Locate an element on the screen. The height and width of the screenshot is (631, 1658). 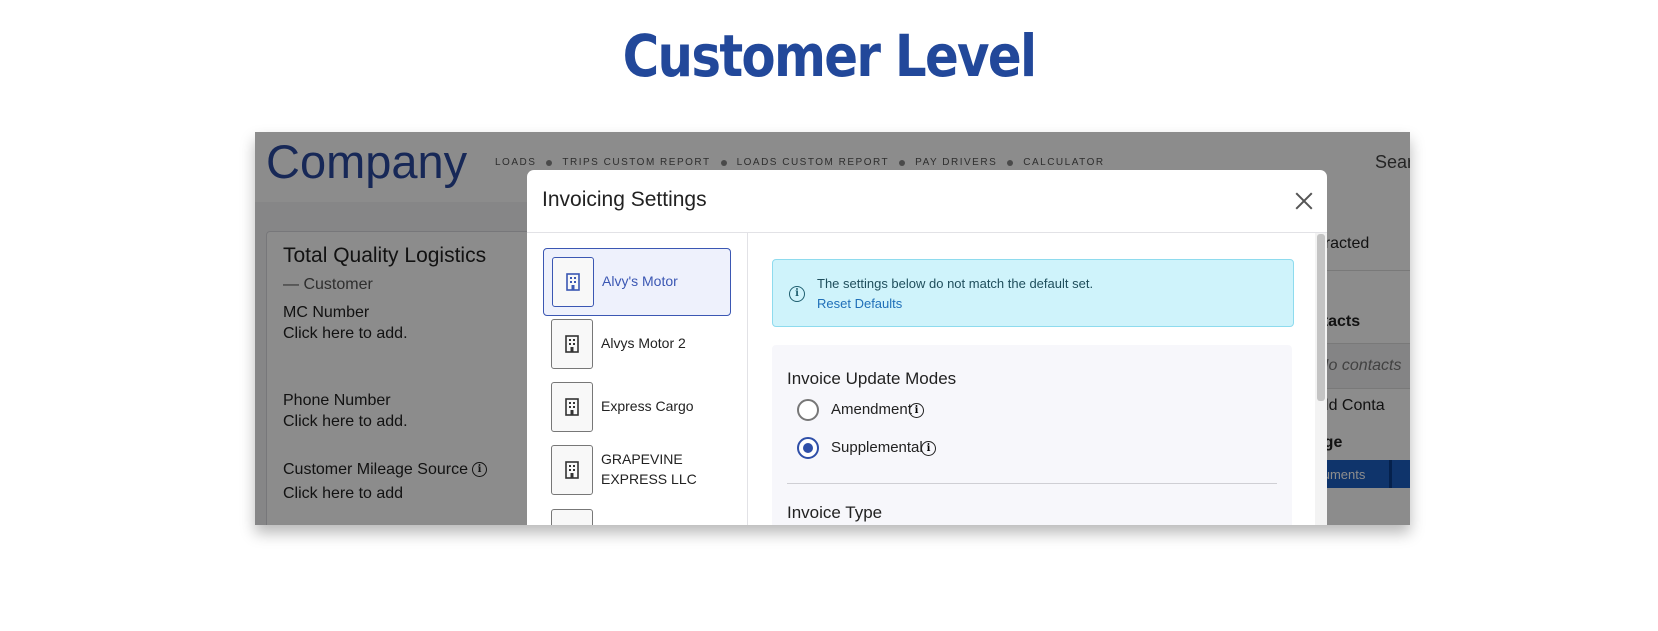
company-name: Express Cargo is located at coordinates (647, 406).